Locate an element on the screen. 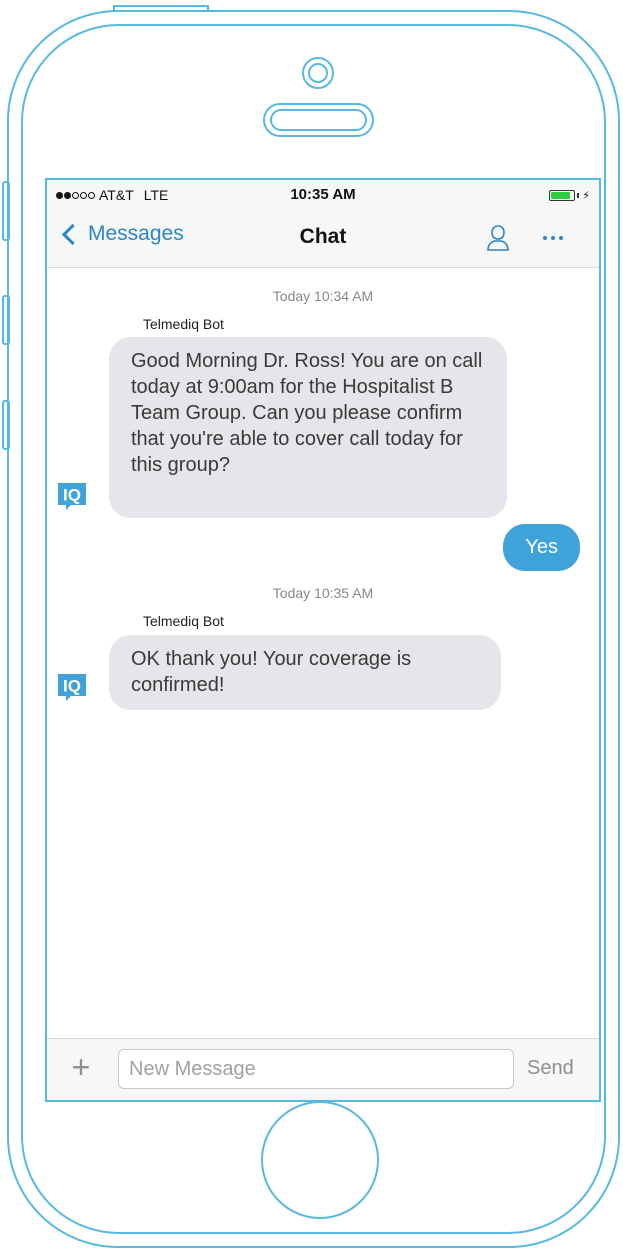 This screenshot has height=1252, width=623. navigation-bar: Messages Chat is located at coordinates (323, 239).